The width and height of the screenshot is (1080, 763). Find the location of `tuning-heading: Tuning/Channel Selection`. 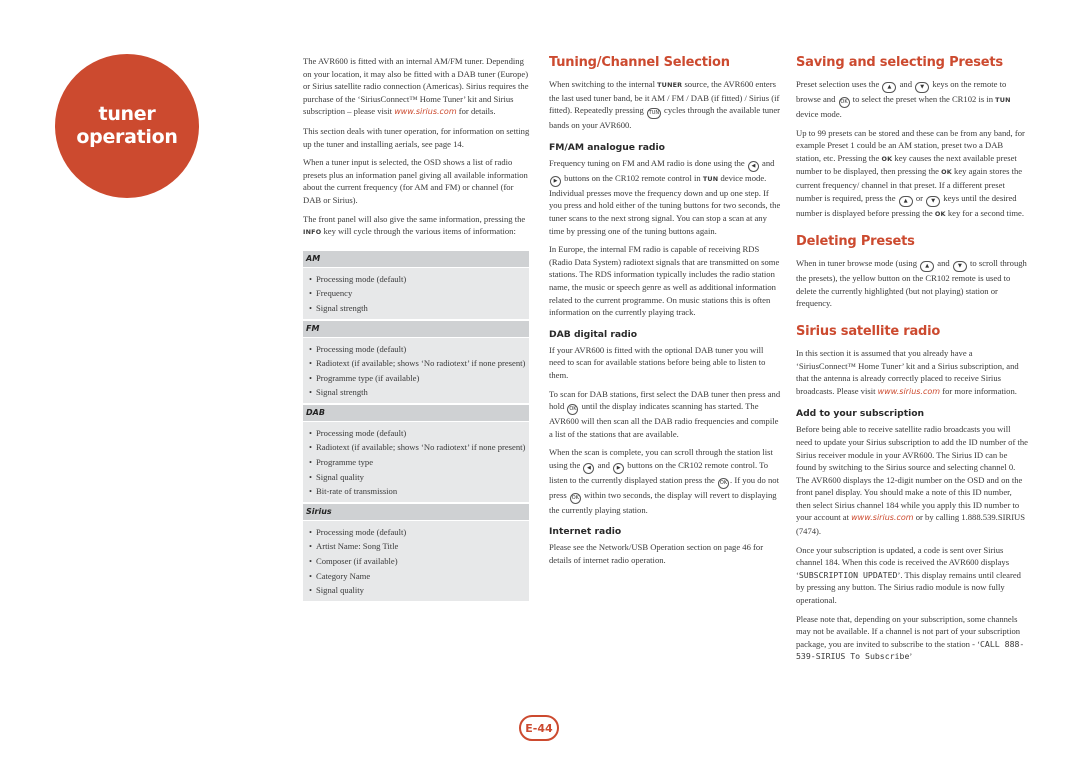

tuning-heading: Tuning/Channel Selection is located at coordinates (639, 62).